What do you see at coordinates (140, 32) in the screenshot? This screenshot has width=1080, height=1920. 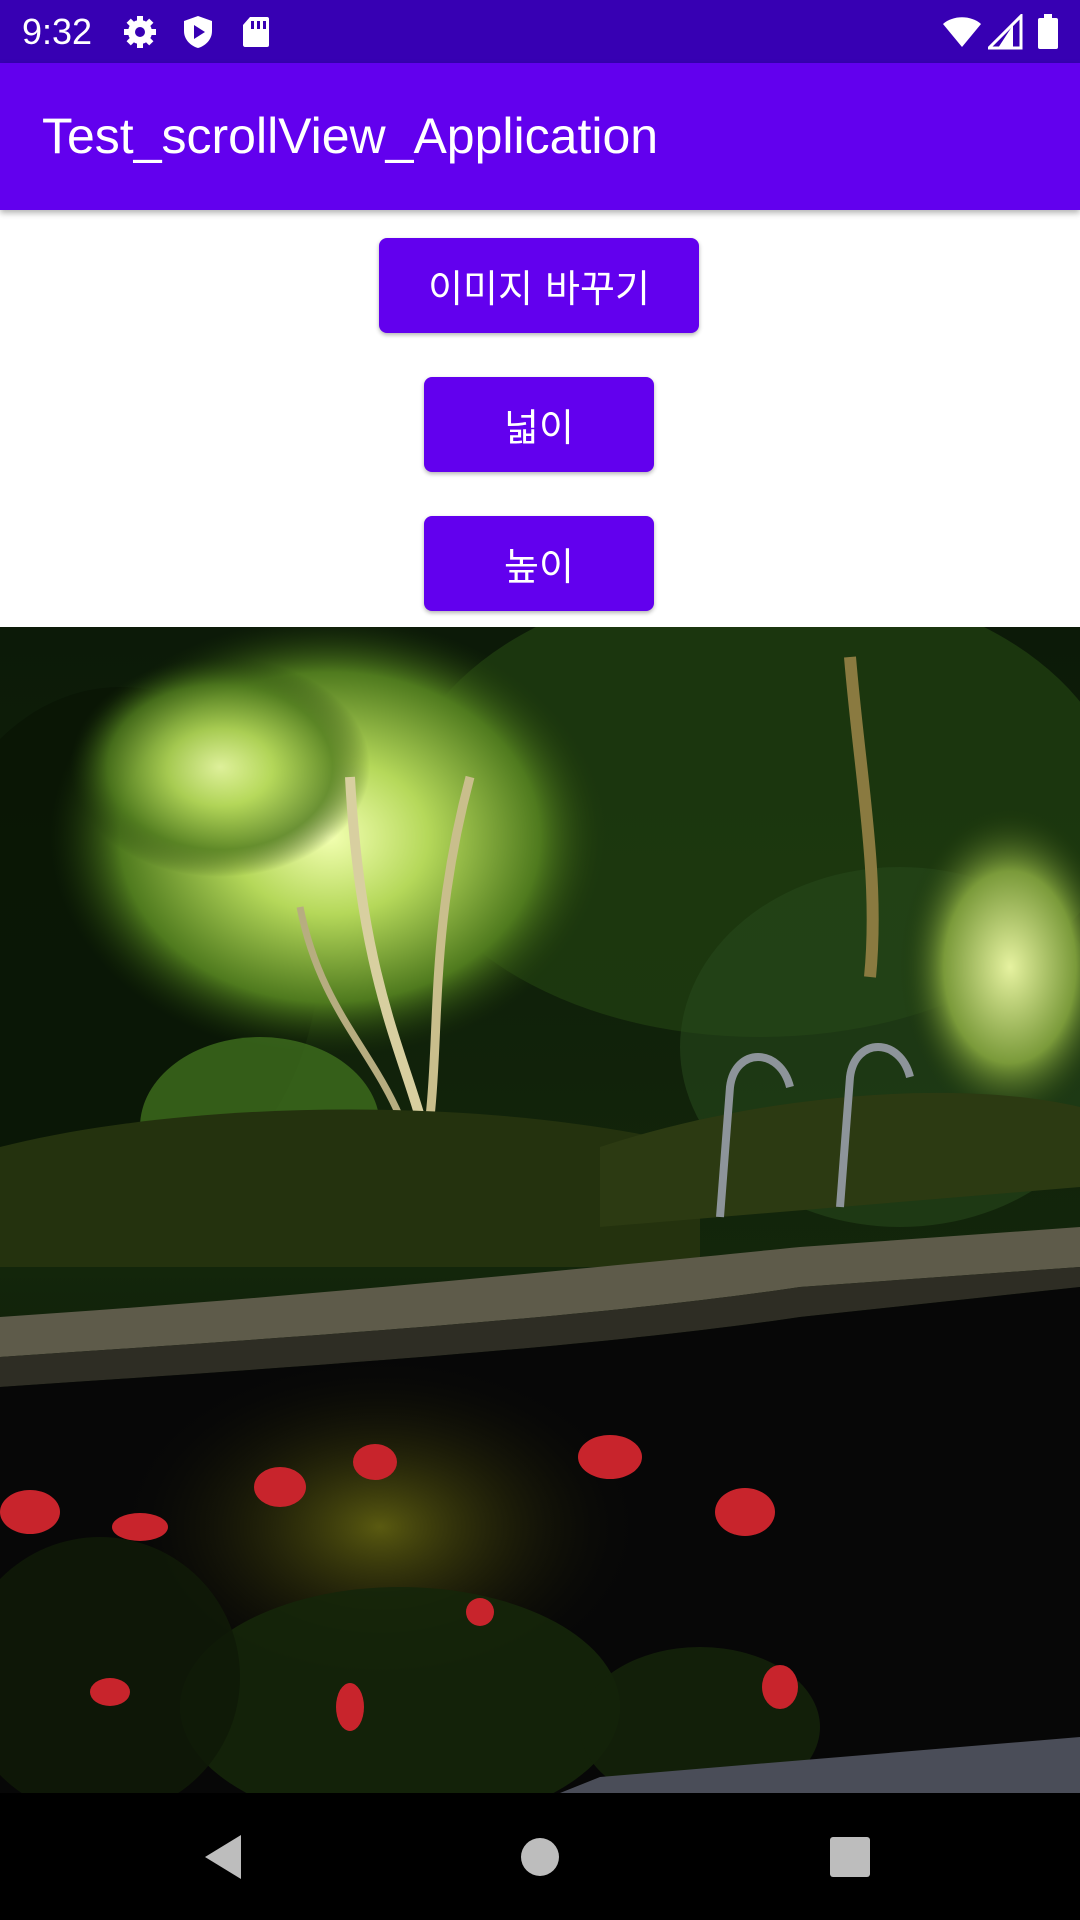 I see `settings-icon` at bounding box center [140, 32].